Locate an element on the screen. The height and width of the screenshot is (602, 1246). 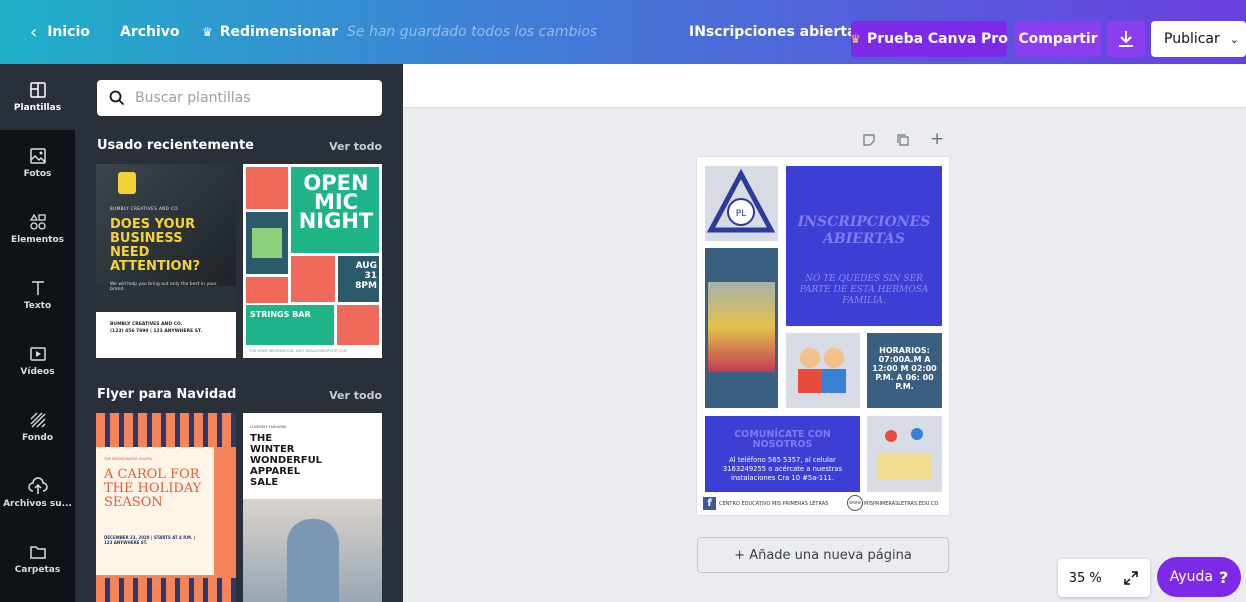
folders-icon is located at coordinates (37, 552).